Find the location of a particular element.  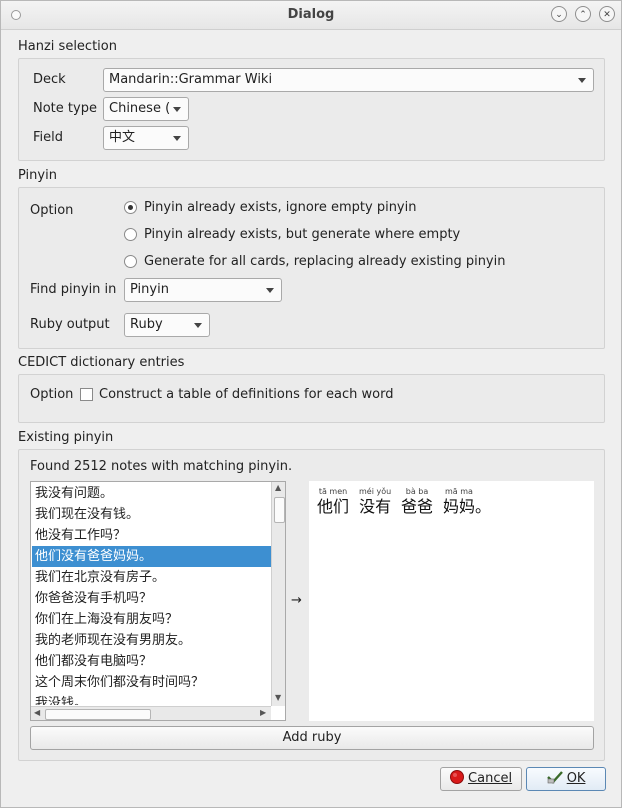

title-bar: Dialog ⌄ ⌃ ✕ is located at coordinates (311, 15).